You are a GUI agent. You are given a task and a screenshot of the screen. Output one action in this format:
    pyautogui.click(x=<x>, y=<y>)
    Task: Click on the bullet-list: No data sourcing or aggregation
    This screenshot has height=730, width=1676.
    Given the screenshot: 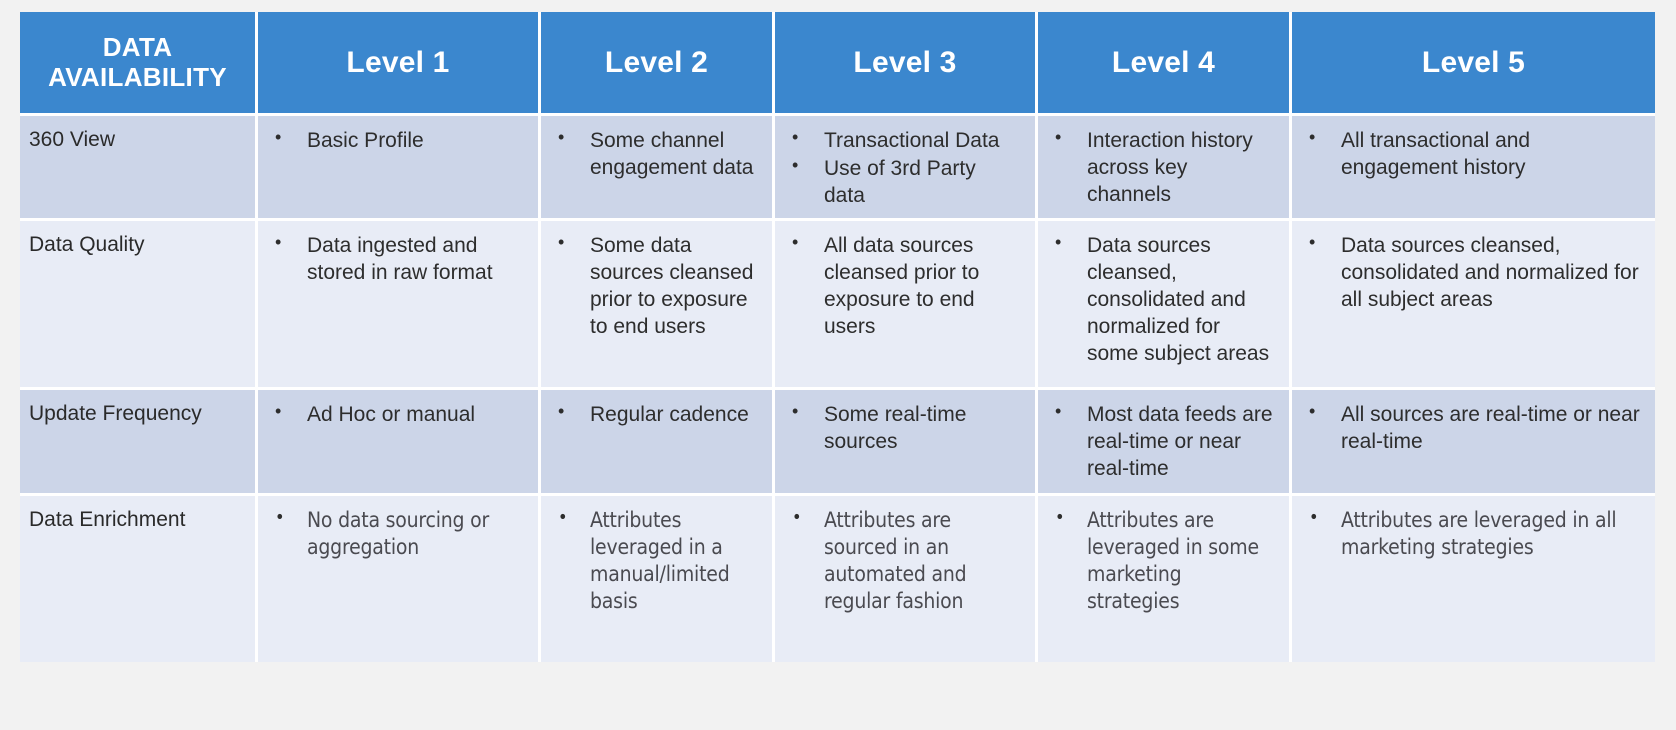 What is the action you would take?
    pyautogui.click(x=398, y=533)
    